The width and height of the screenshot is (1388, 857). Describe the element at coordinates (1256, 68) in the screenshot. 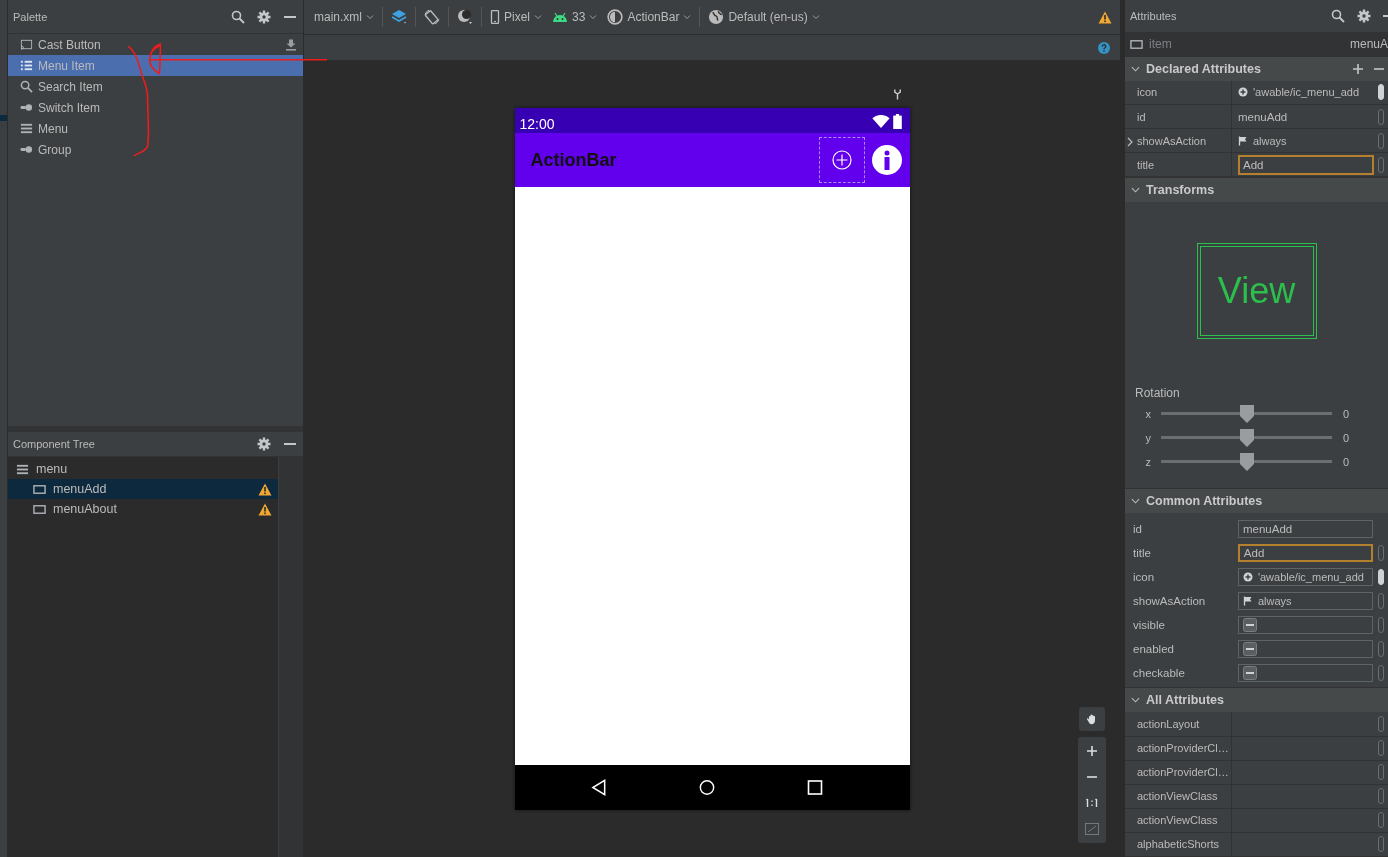

I see `section-header: Declared Attributes` at that location.